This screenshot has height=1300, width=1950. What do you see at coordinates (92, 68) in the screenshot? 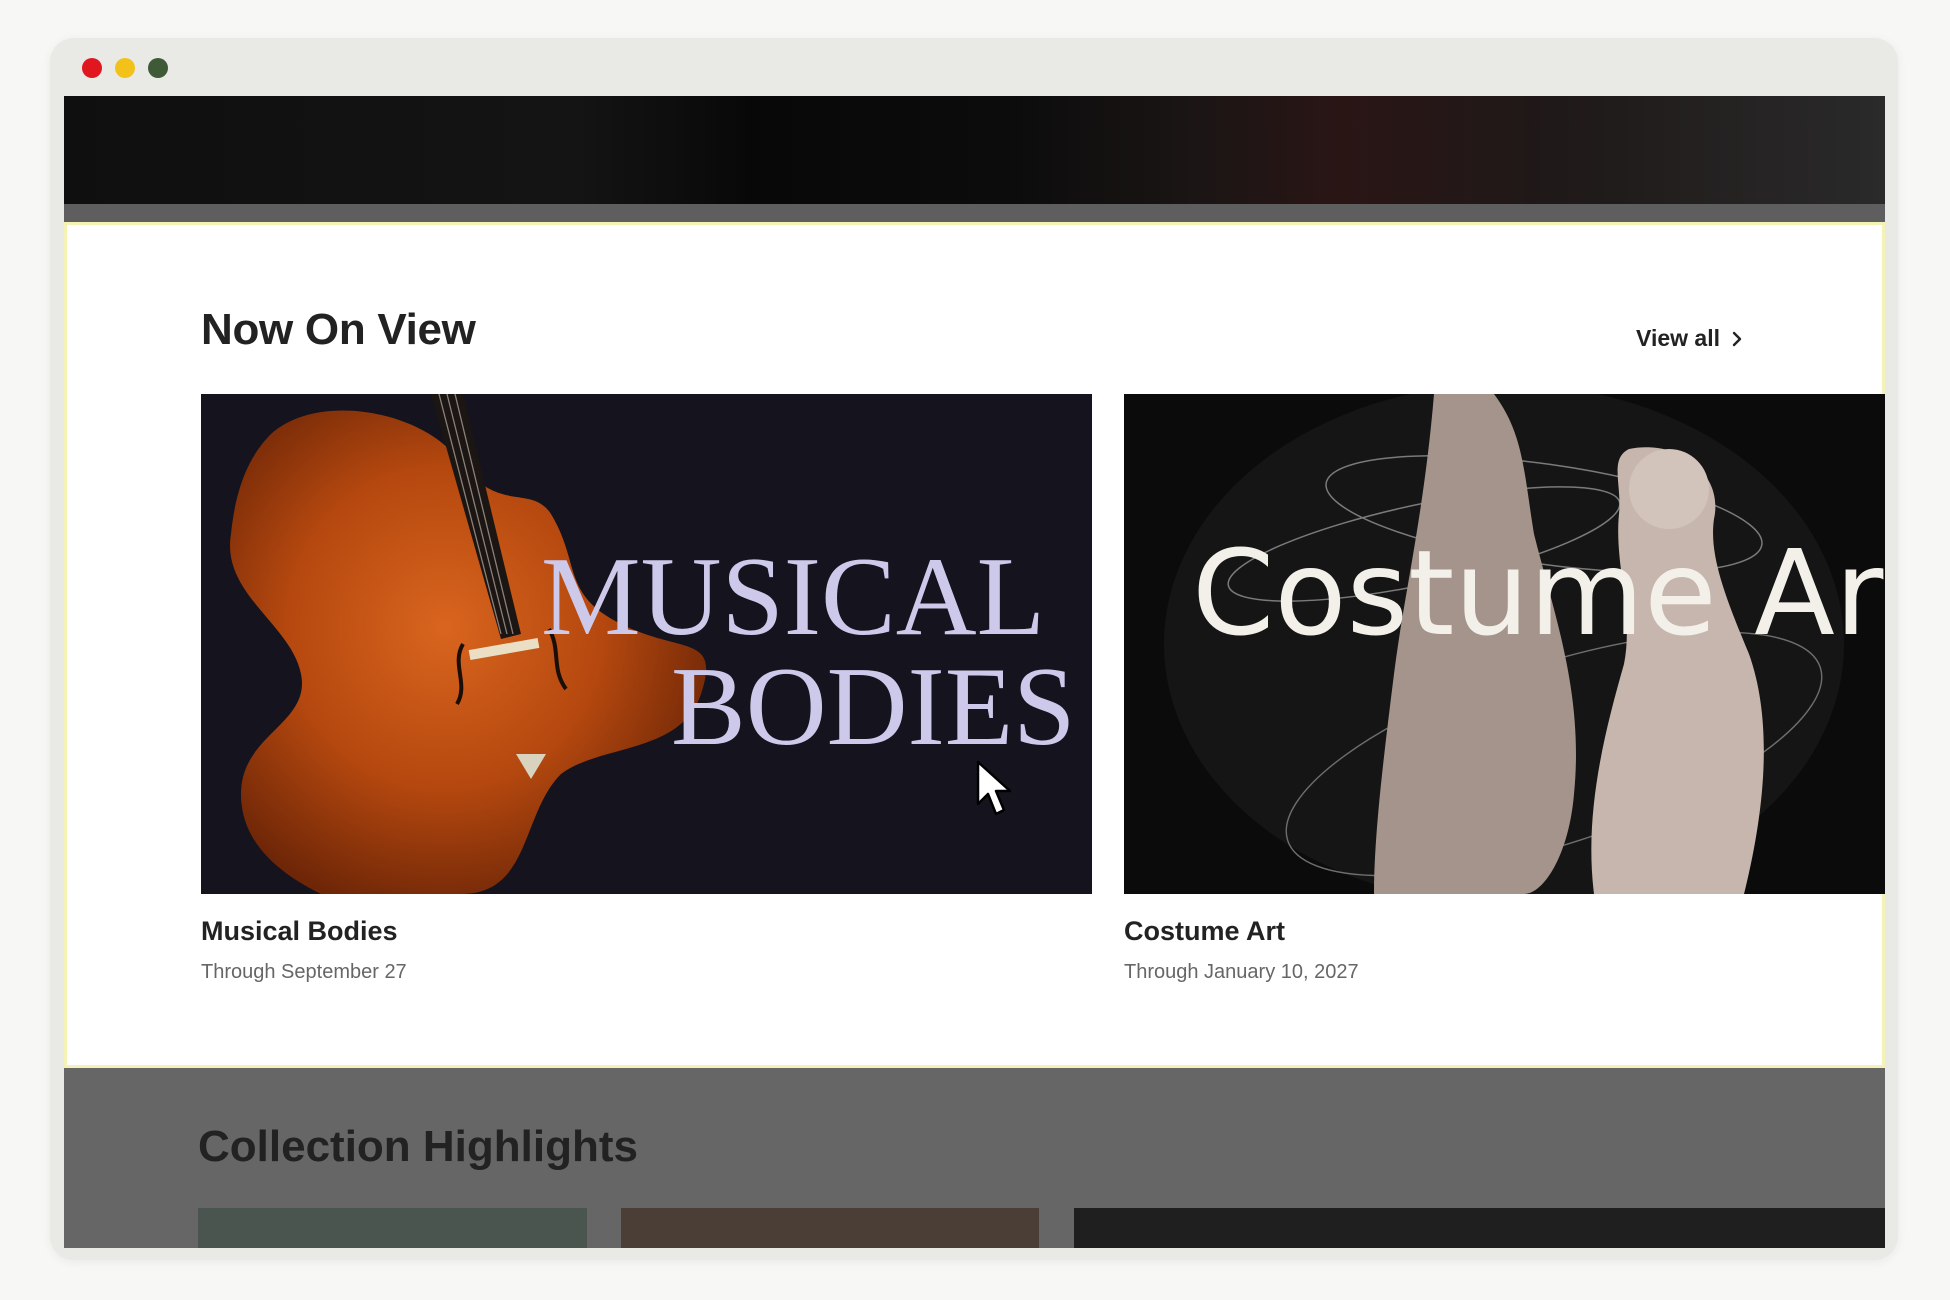
I see `close-window-button` at bounding box center [92, 68].